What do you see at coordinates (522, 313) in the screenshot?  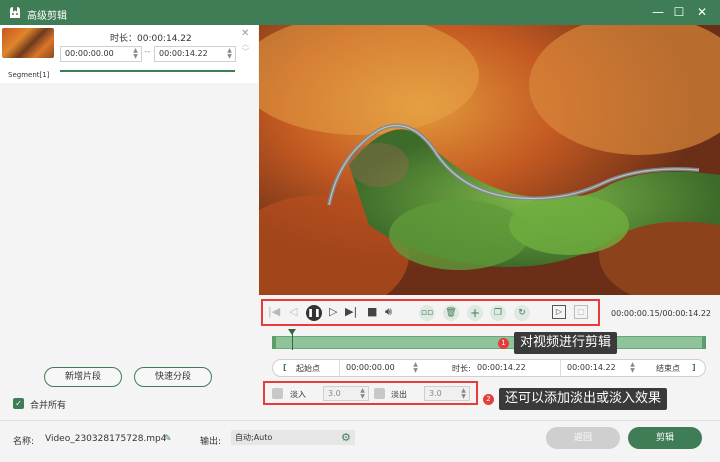 I see `reset-icon: ↻` at bounding box center [522, 313].